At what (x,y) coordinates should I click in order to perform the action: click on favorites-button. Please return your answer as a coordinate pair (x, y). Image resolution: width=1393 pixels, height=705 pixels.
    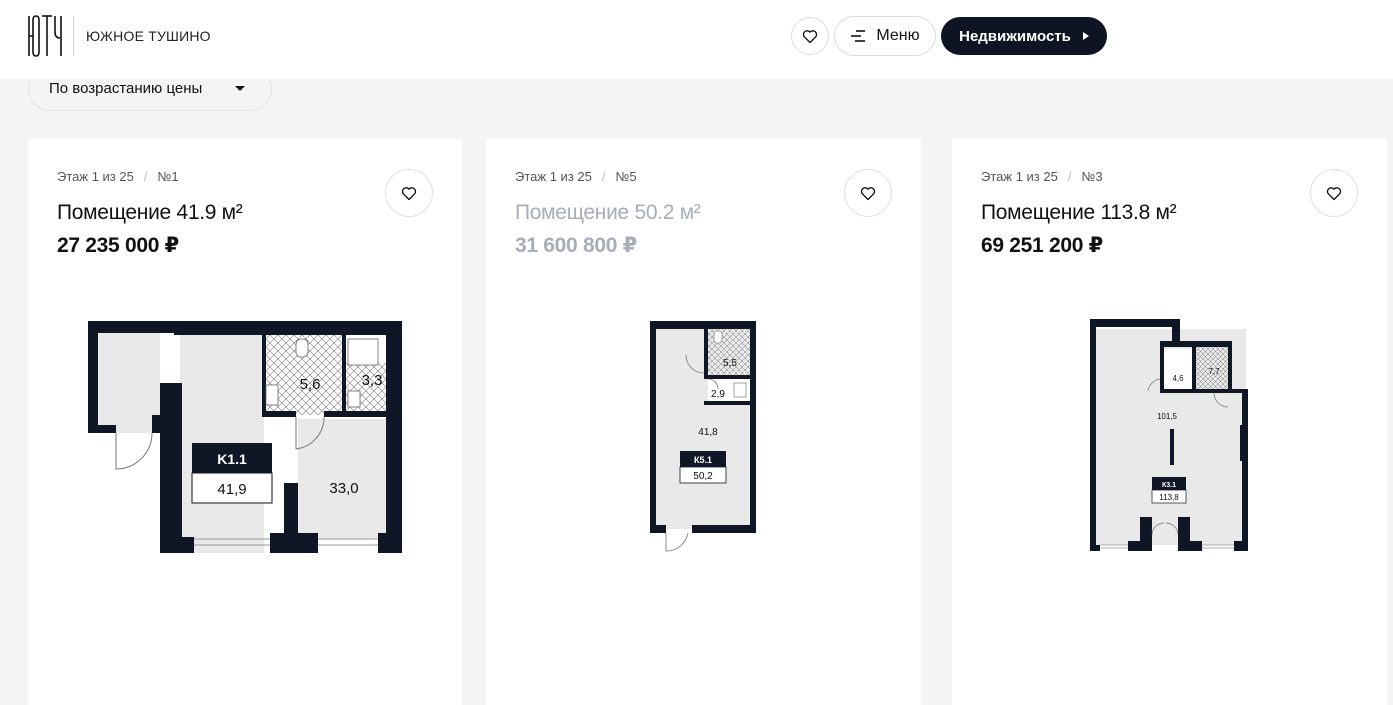
    Looking at the image, I should click on (810, 36).